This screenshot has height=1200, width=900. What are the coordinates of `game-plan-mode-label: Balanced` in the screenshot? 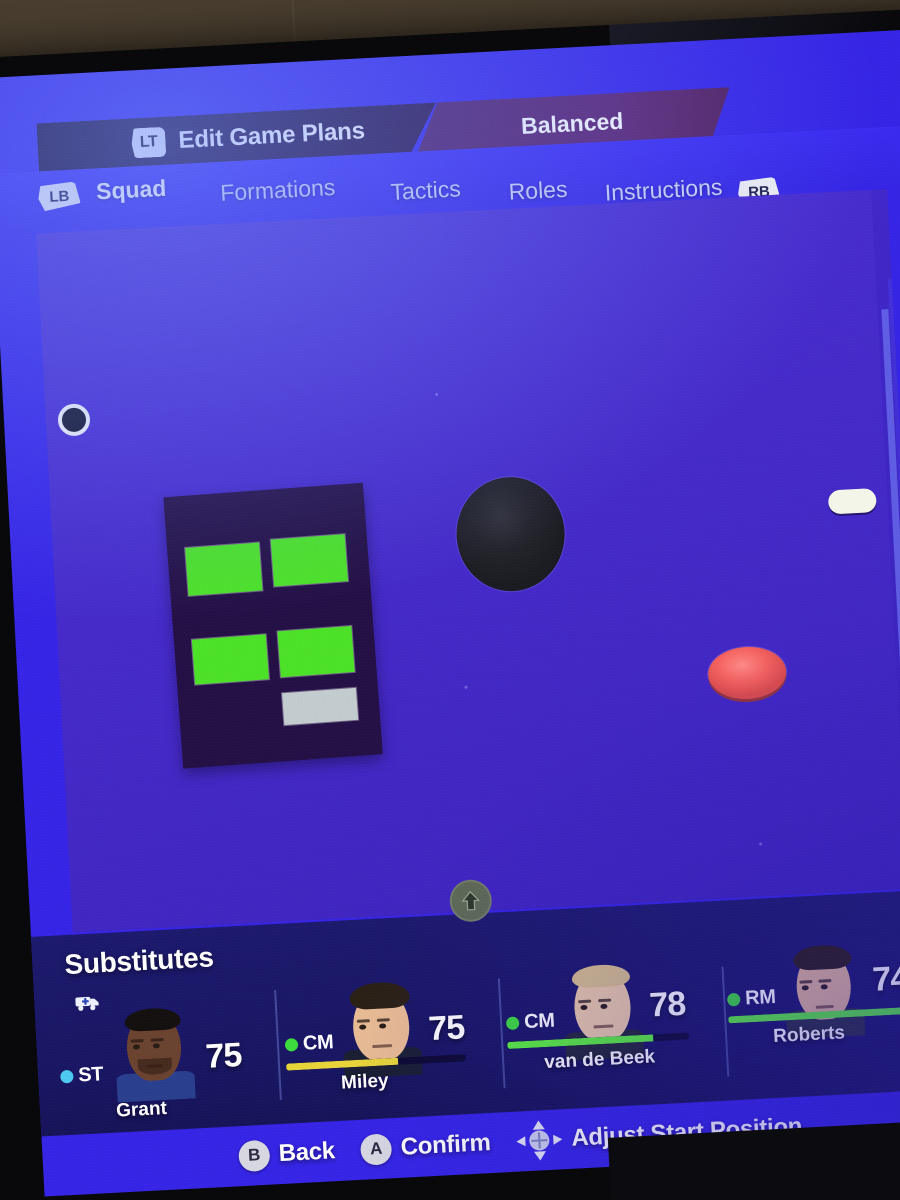 It's located at (572, 123).